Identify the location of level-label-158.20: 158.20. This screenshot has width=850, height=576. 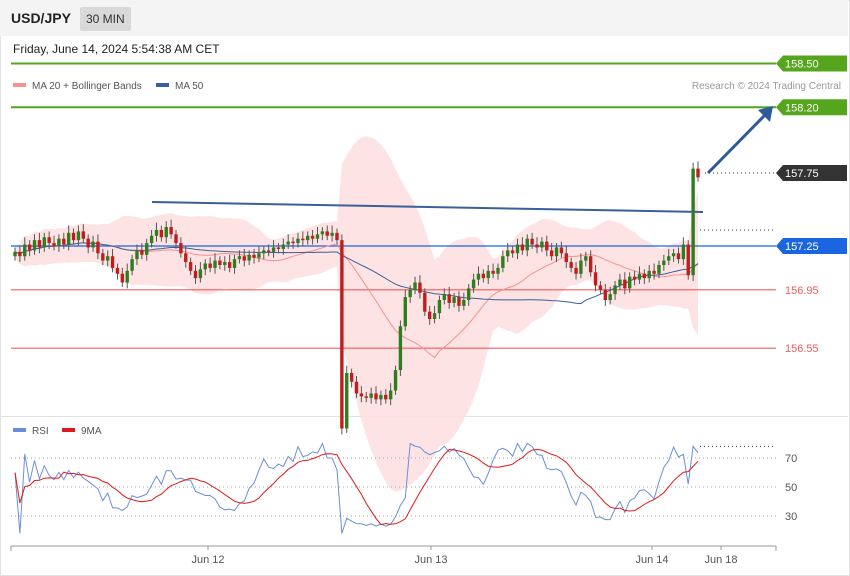
(802, 108).